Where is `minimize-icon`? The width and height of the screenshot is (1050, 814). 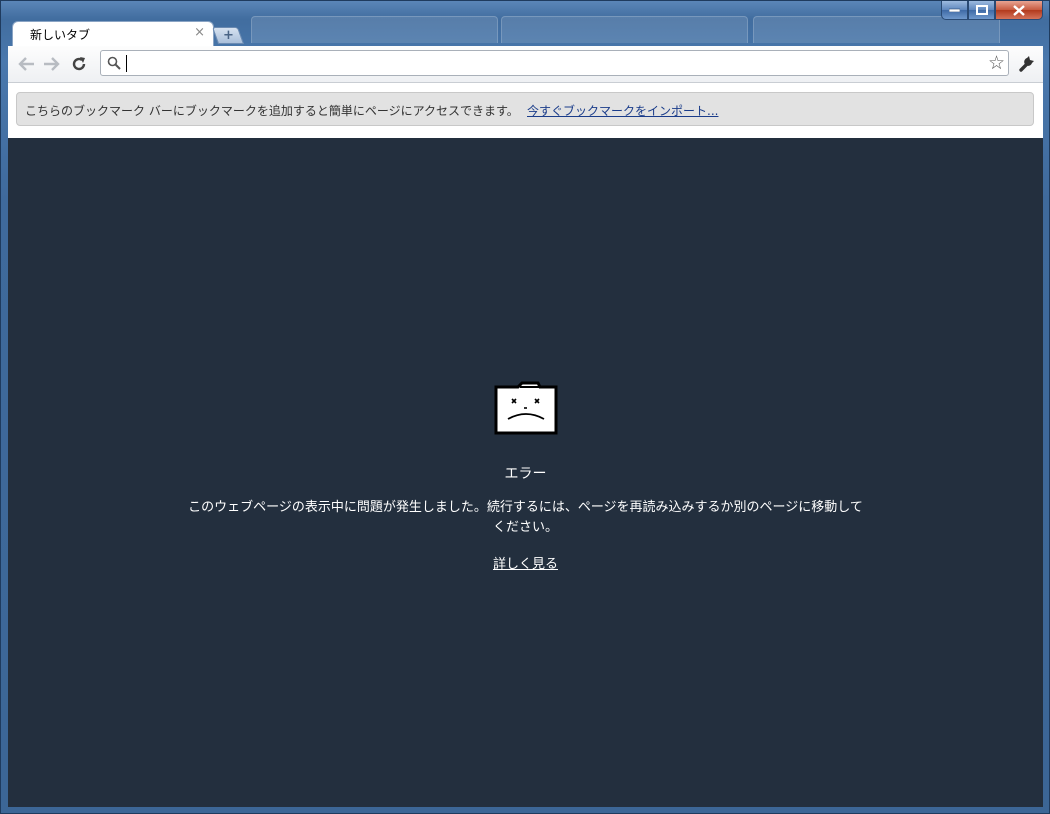
minimize-icon is located at coordinates (954, 10).